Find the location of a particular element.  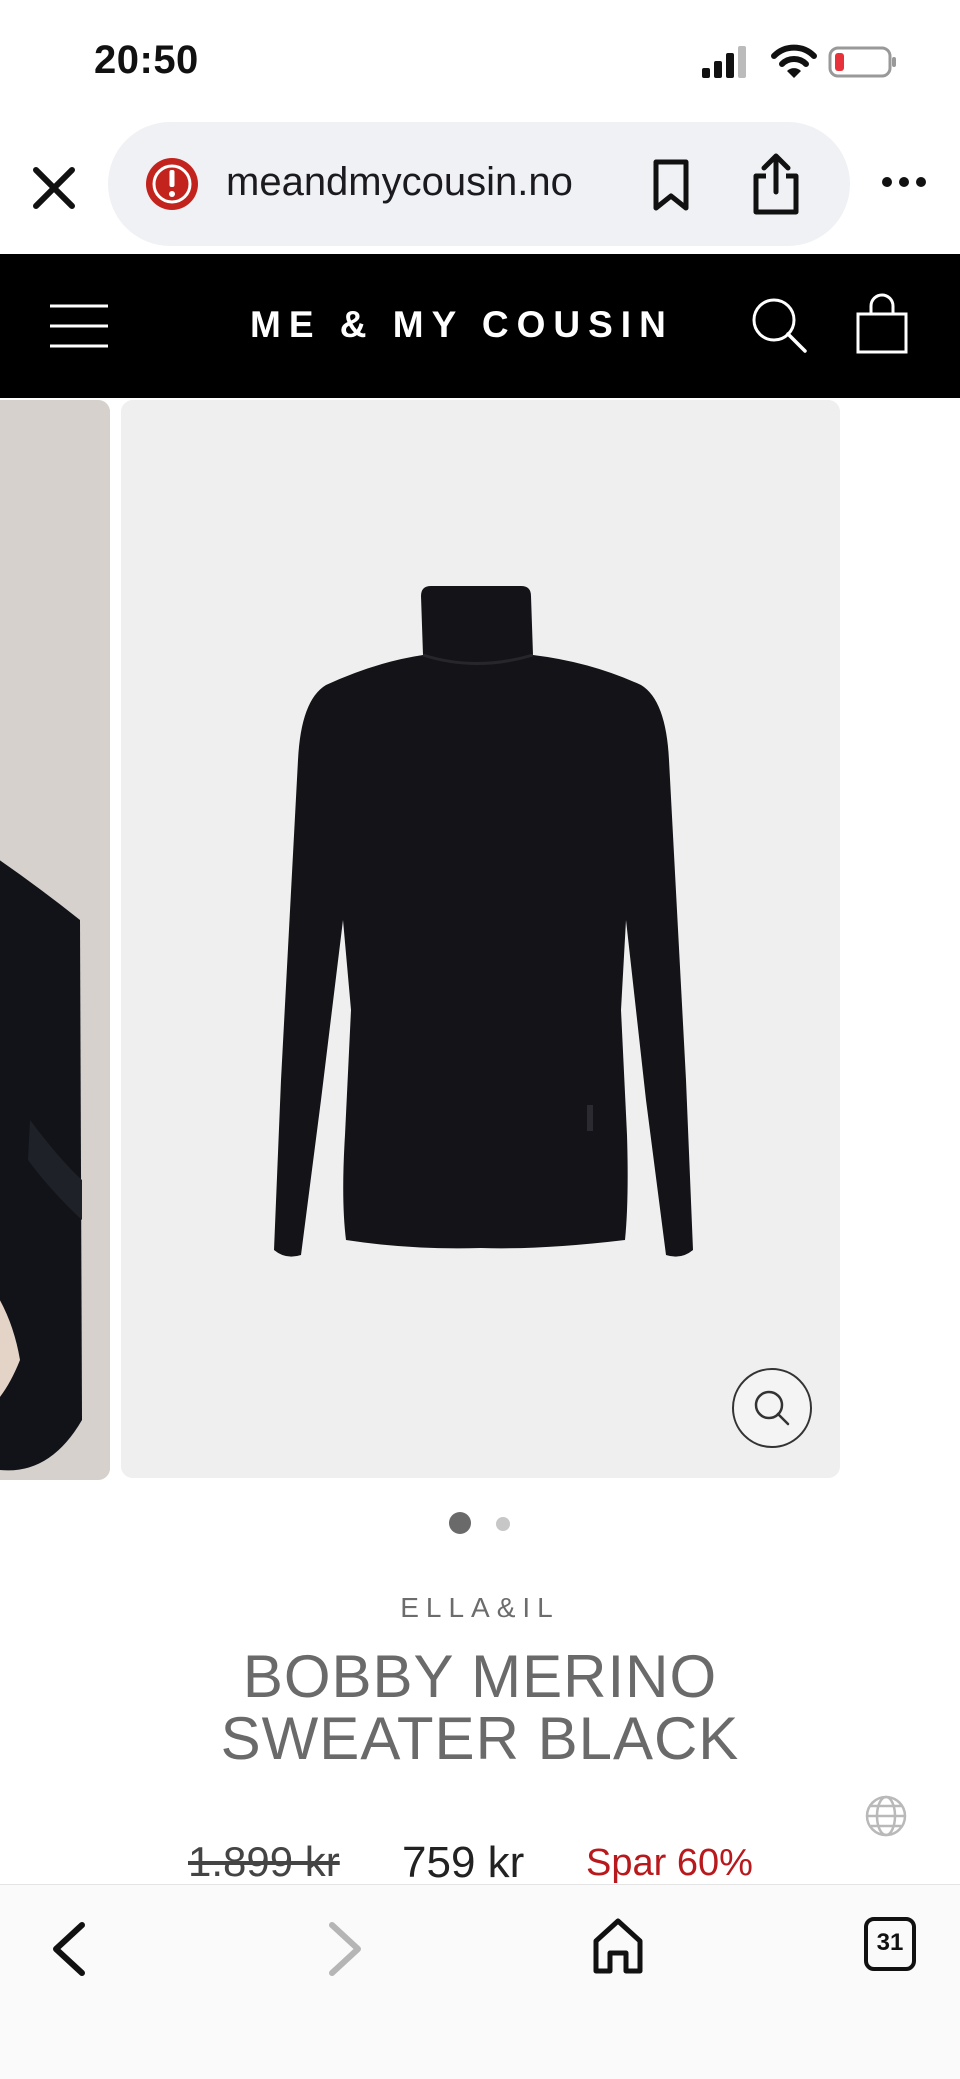

gallery-previous-slide is located at coordinates (55, 940).